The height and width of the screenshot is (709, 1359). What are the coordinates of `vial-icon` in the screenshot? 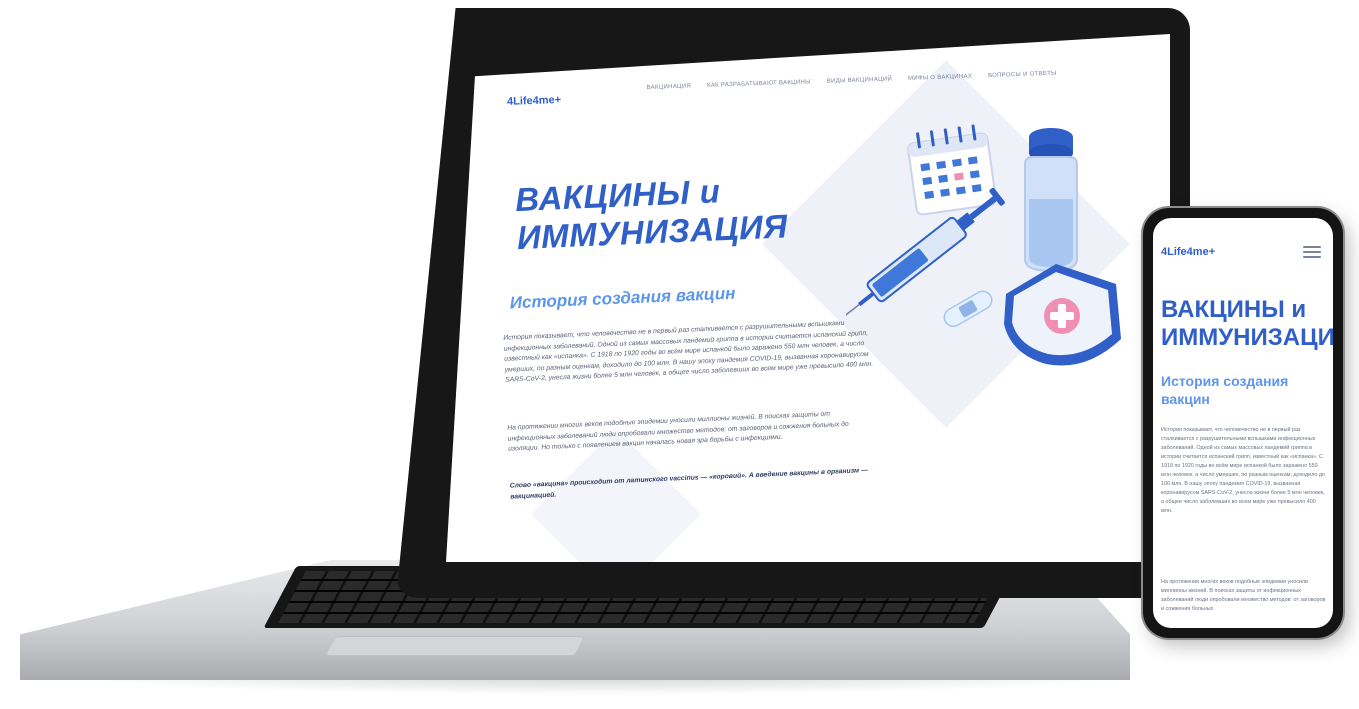 It's located at (1051, 200).